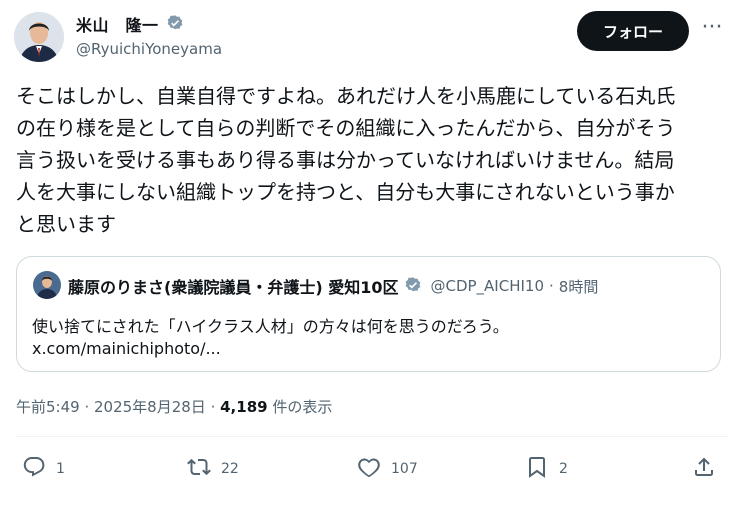  What do you see at coordinates (230, 469) in the screenshot?
I see `repost-count: 22` at bounding box center [230, 469].